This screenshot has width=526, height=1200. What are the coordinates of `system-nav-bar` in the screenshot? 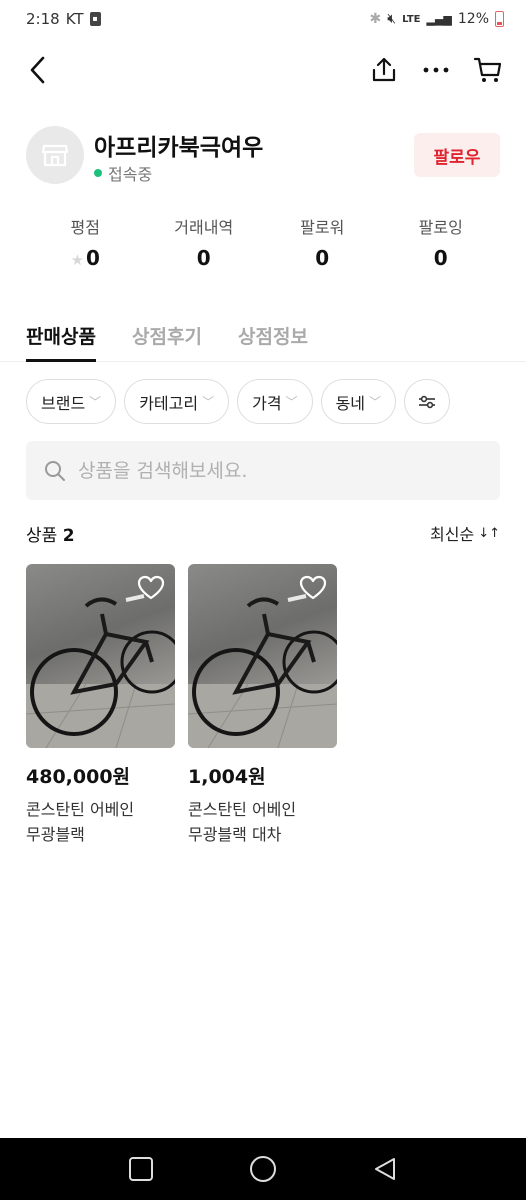 It's located at (263, 1169).